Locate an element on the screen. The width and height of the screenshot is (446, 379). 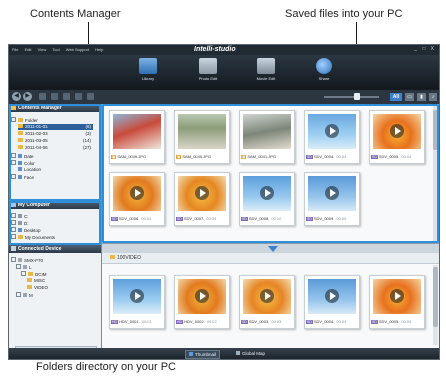
device-thumbnail-item: HD HDV_0001. 00:01 is located at coordinates (137, 302).